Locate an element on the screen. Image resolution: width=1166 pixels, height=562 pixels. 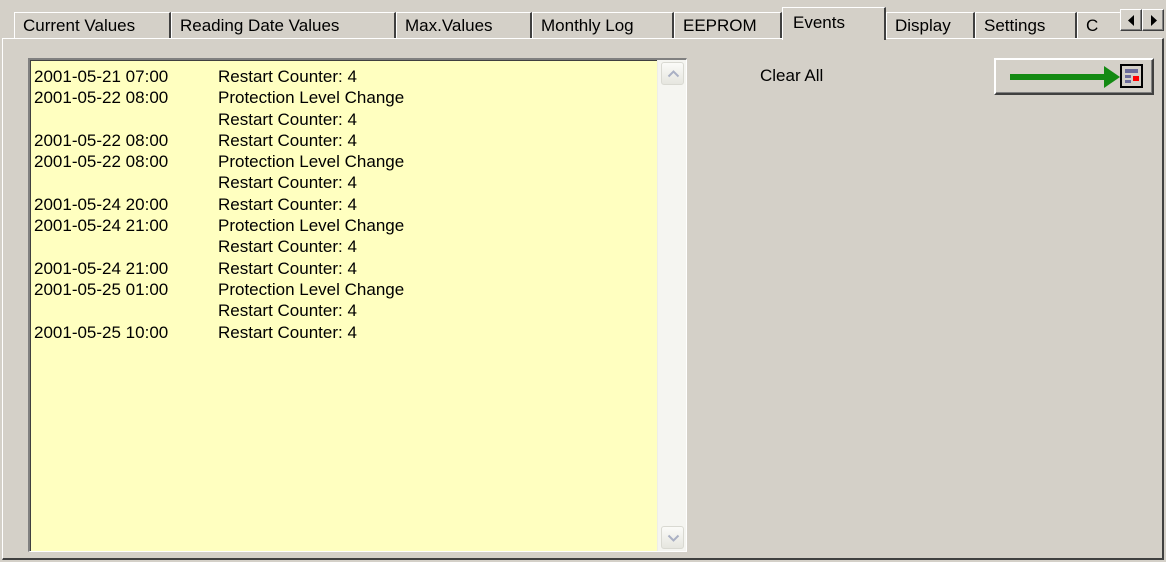
event-row: 2001-05-25 01:00 Protection Level Change is located at coordinates (346, 289).